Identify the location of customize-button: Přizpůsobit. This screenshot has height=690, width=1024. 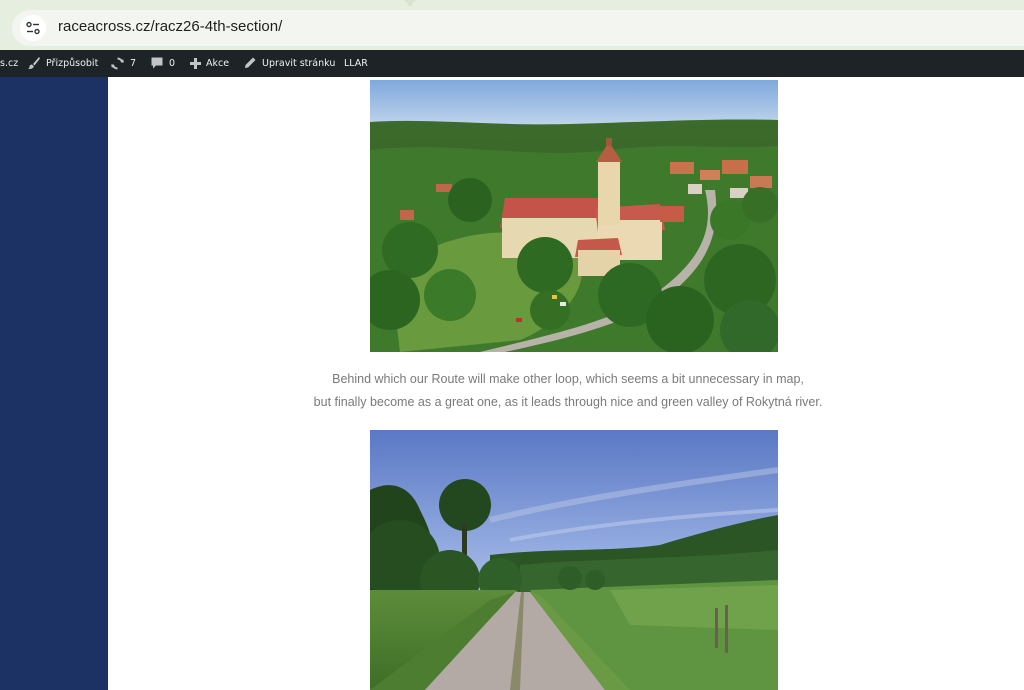
(64, 63).